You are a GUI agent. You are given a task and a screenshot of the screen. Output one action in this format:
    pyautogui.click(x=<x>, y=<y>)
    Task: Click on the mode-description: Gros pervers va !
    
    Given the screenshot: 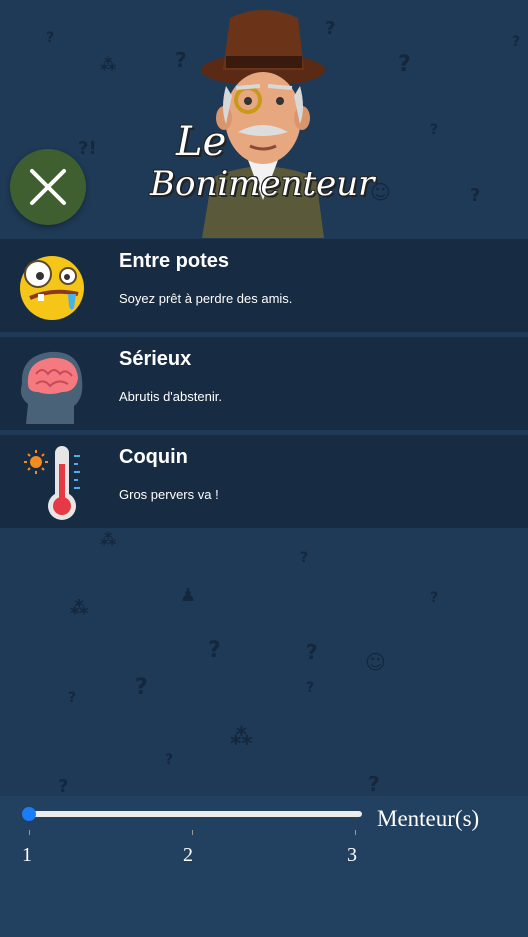 What is the action you would take?
    pyautogui.click(x=169, y=494)
    